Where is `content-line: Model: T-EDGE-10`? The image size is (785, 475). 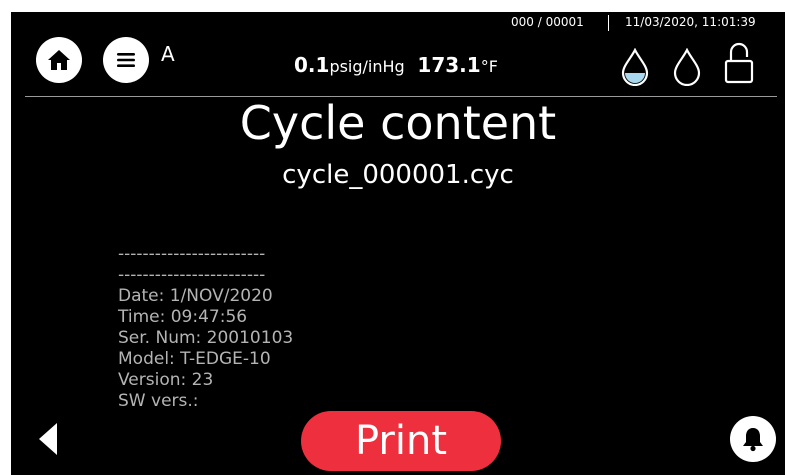
content-line: Model: T-EDGE-10 is located at coordinates (194, 359).